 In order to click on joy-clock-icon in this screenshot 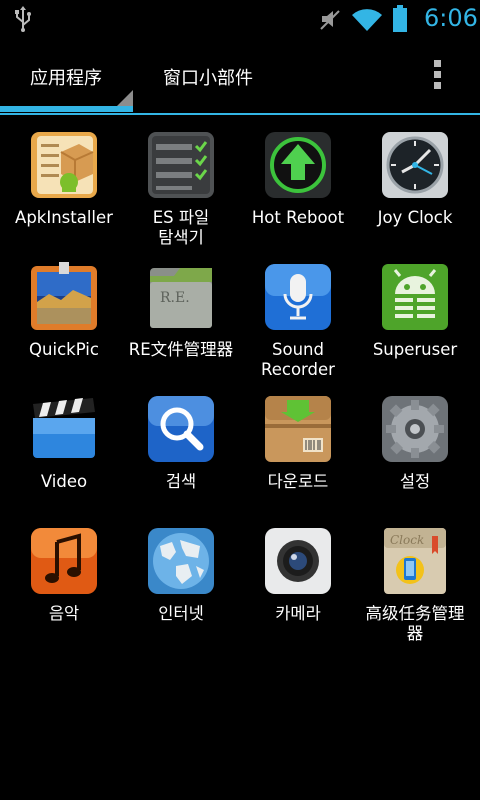, I will do `click(415, 165)`.